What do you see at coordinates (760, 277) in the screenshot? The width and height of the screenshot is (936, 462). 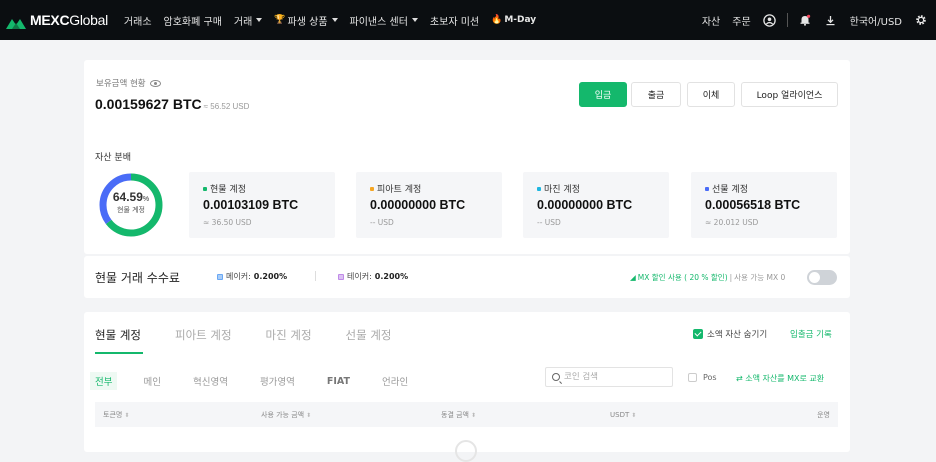 I see `mx-available: 사용 가능 MX 0` at bounding box center [760, 277].